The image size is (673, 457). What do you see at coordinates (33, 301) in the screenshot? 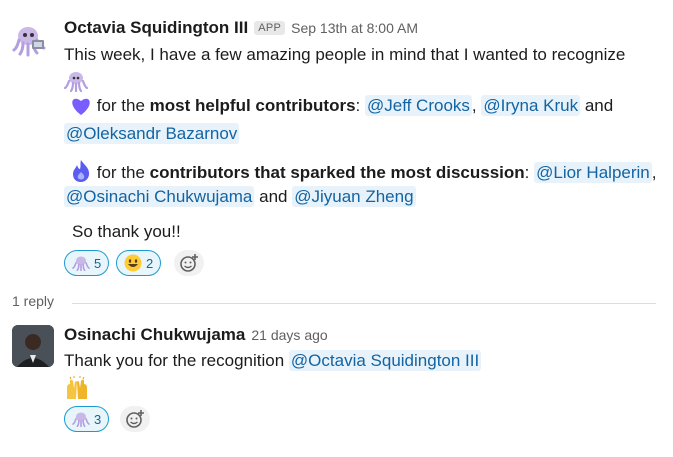
I see `reply-count: 1 reply` at bounding box center [33, 301].